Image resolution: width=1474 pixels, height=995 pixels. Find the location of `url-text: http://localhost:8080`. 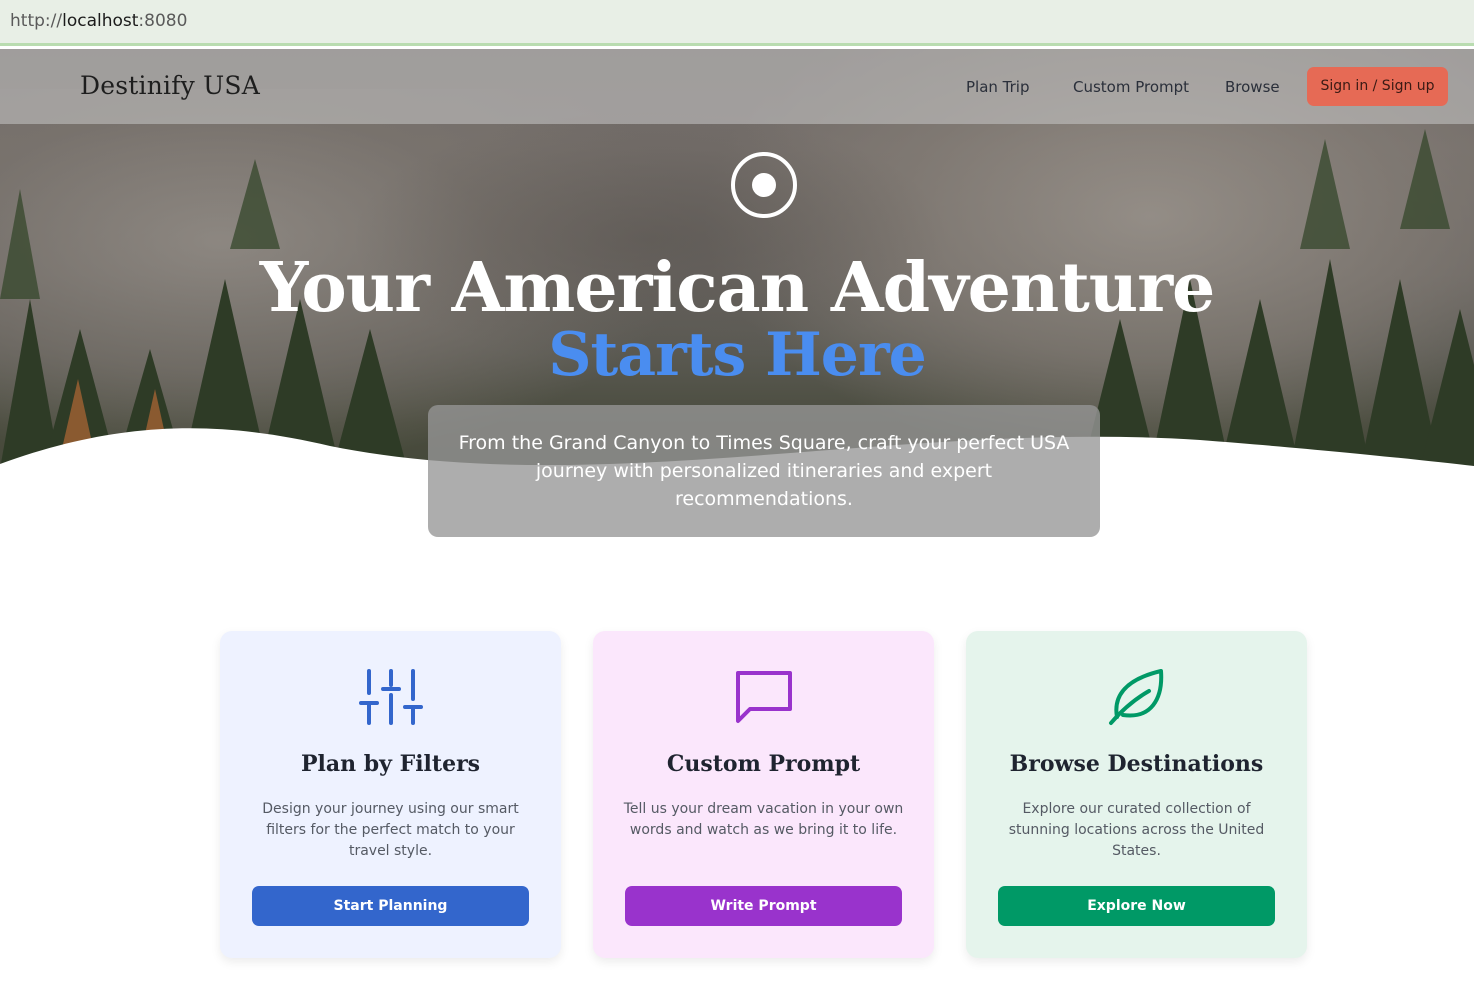

url-text: http://localhost:8080 is located at coordinates (98, 21).